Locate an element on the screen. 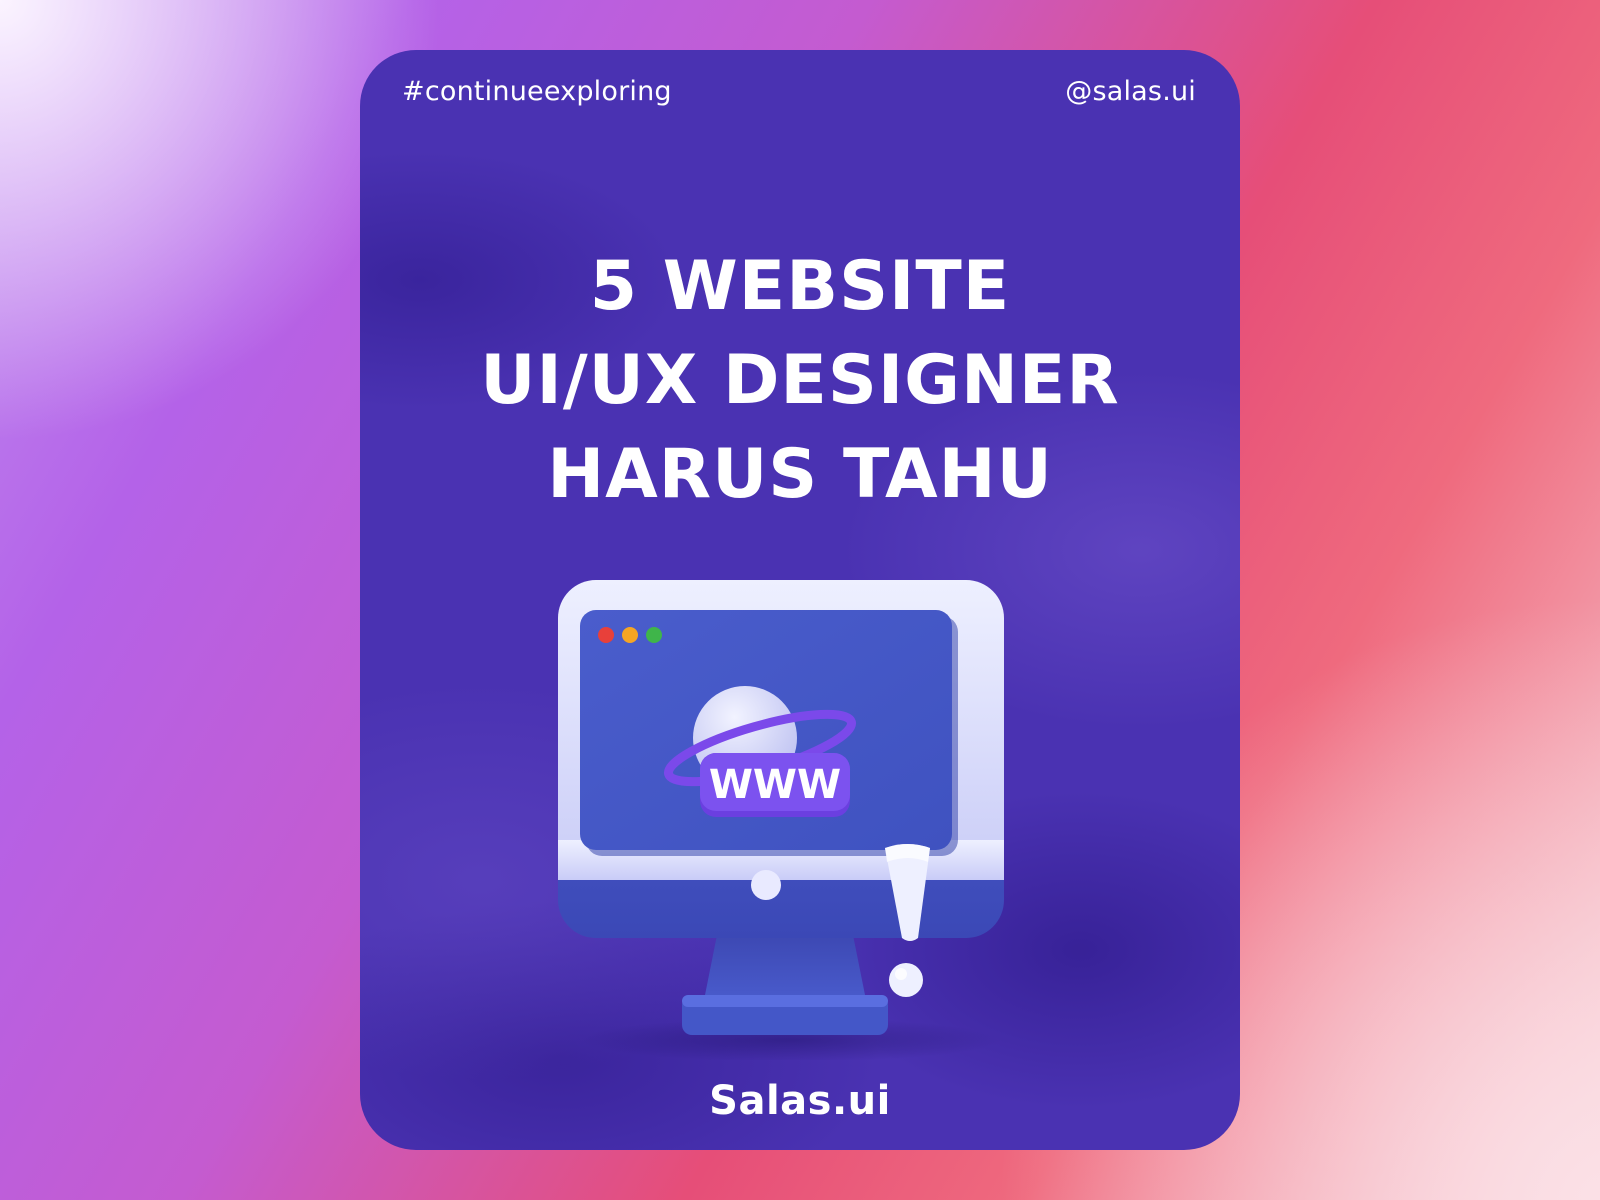 The height and width of the screenshot is (1200, 1600). brand-logo: Salas.ui is located at coordinates (800, 1101).